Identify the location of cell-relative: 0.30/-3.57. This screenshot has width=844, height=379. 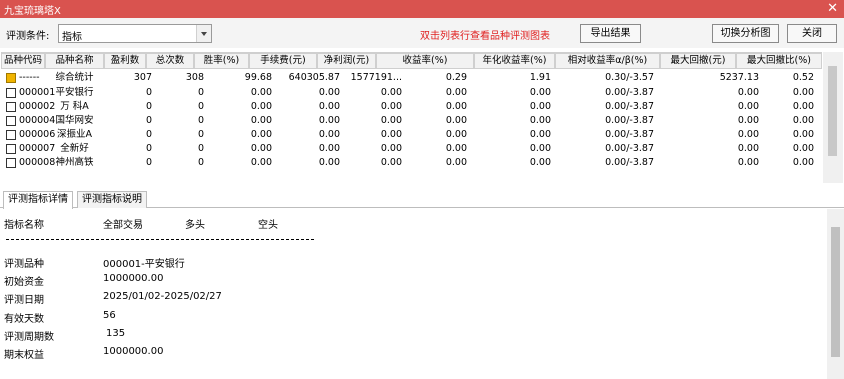
(629, 77).